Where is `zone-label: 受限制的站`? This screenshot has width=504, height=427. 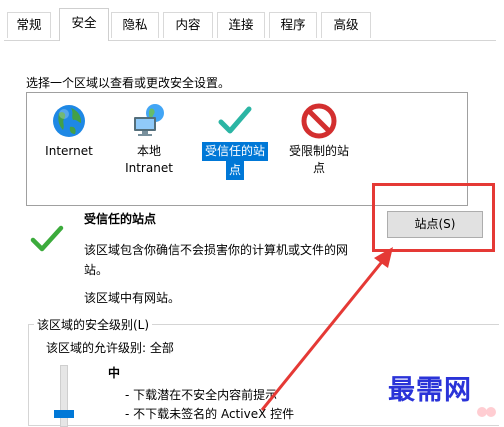
zone-label: 受限制的站 is located at coordinates (318, 151).